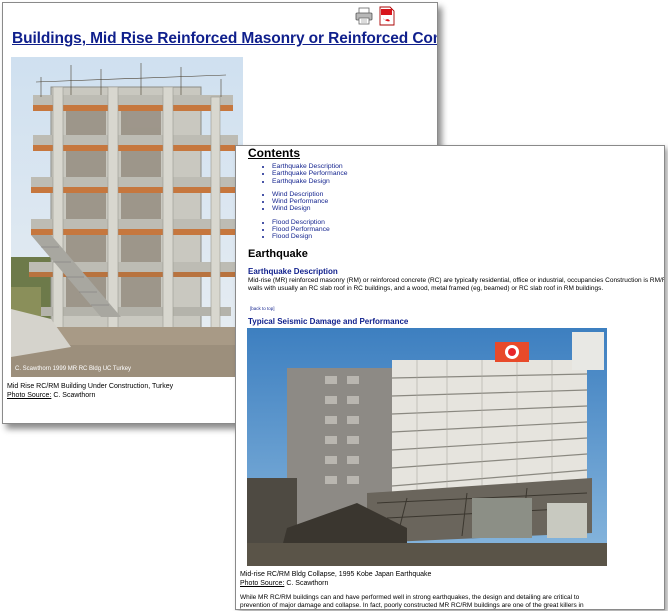 The image size is (668, 611). Describe the element at coordinates (293, 271) in the screenshot. I see `earthquake-description-heading: Earthquake Description` at that location.